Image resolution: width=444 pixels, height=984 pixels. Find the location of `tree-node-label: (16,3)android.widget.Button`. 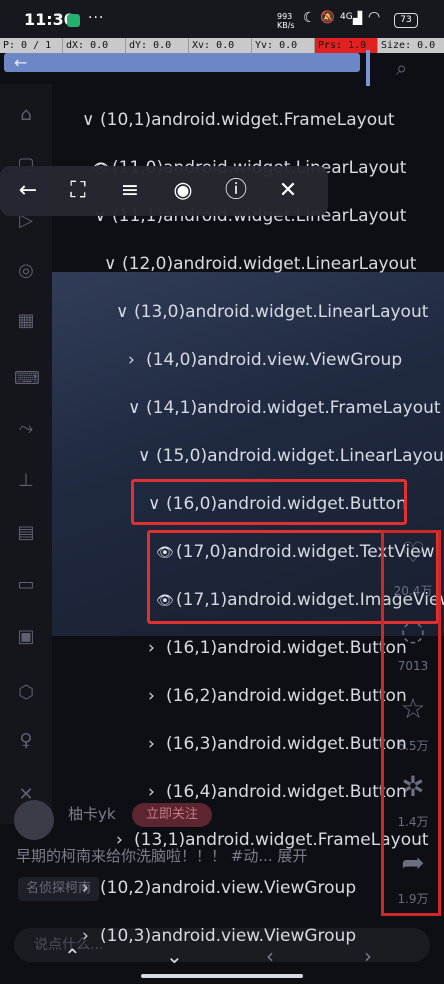

tree-node-label: (16,3)android.widget.Button is located at coordinates (286, 744).